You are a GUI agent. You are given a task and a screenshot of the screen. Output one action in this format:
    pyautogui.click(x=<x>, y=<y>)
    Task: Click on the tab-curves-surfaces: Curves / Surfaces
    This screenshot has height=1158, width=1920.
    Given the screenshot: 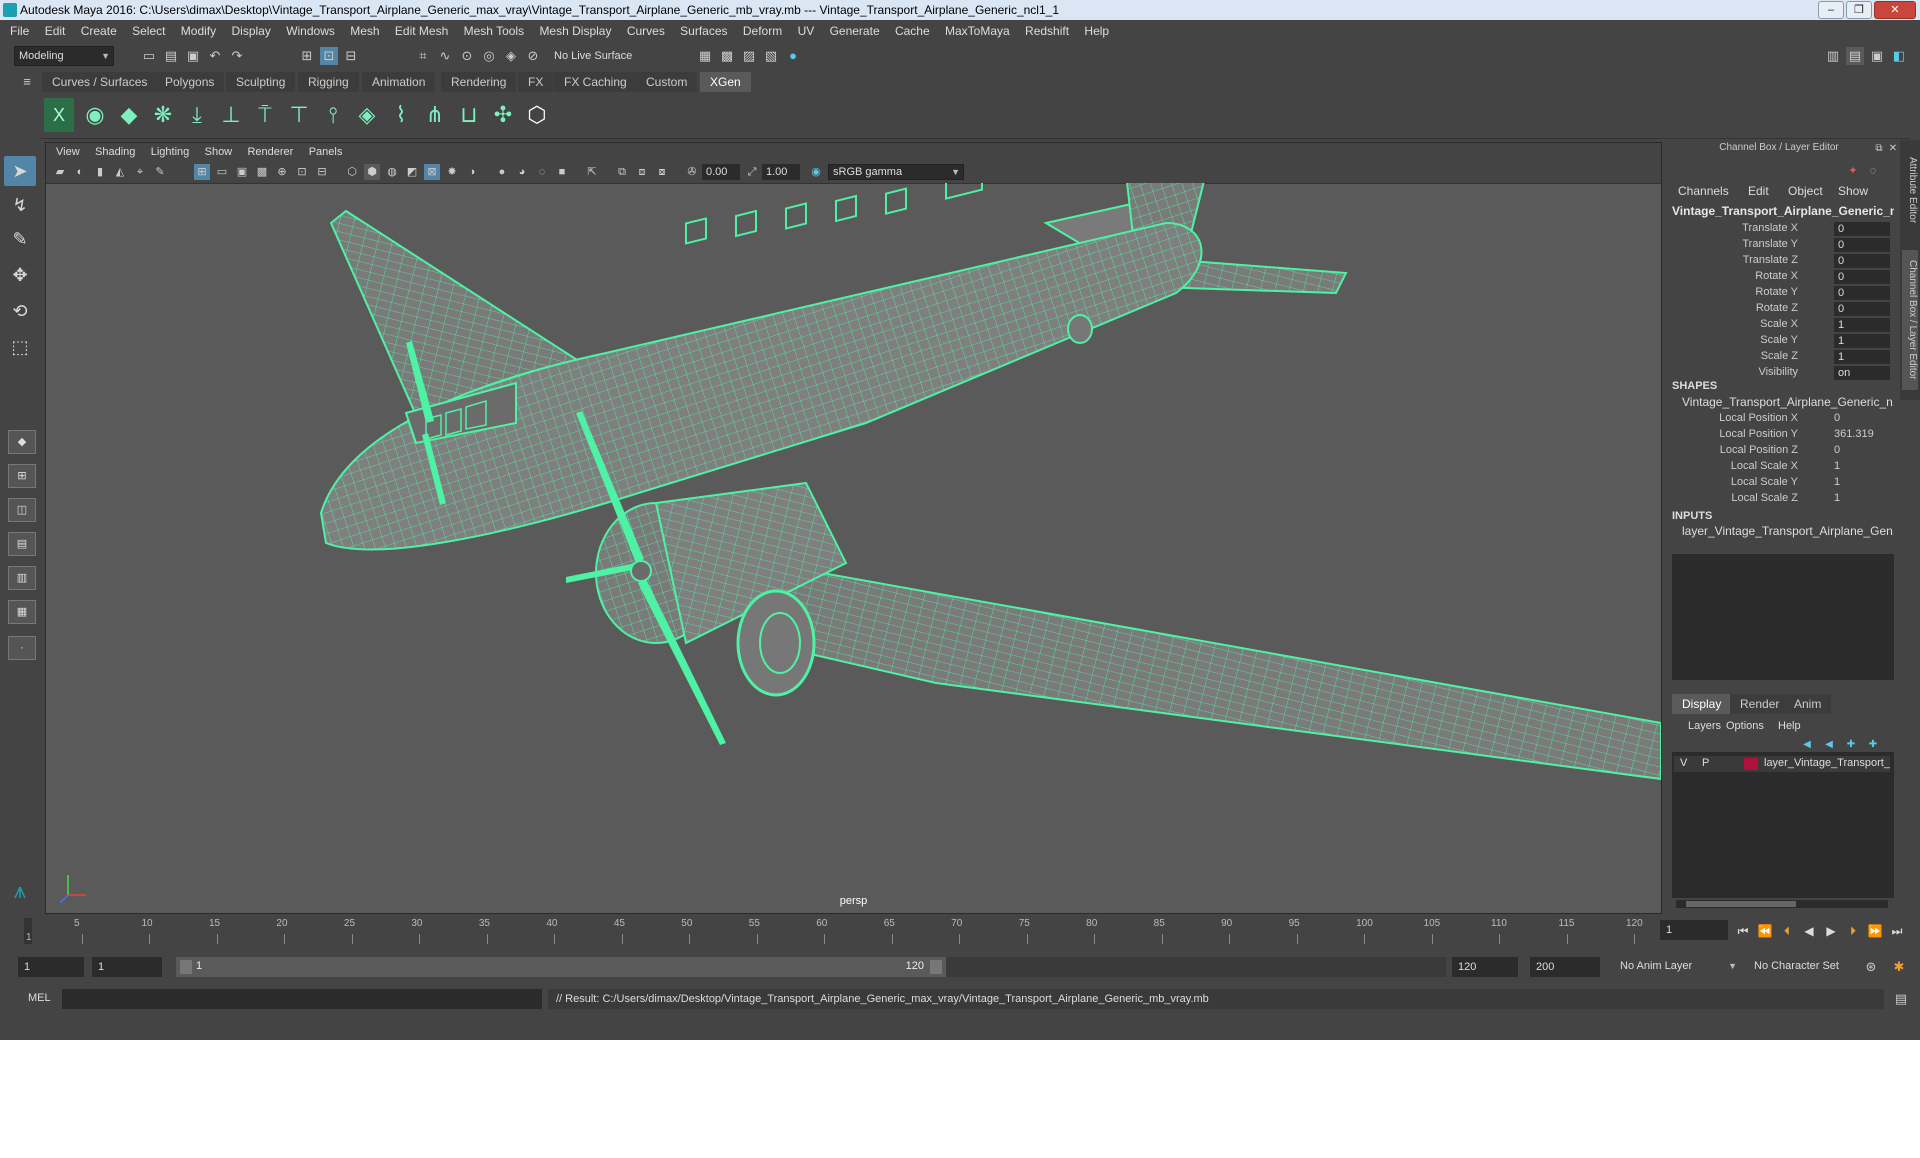 What is the action you would take?
    pyautogui.click(x=100, y=82)
    